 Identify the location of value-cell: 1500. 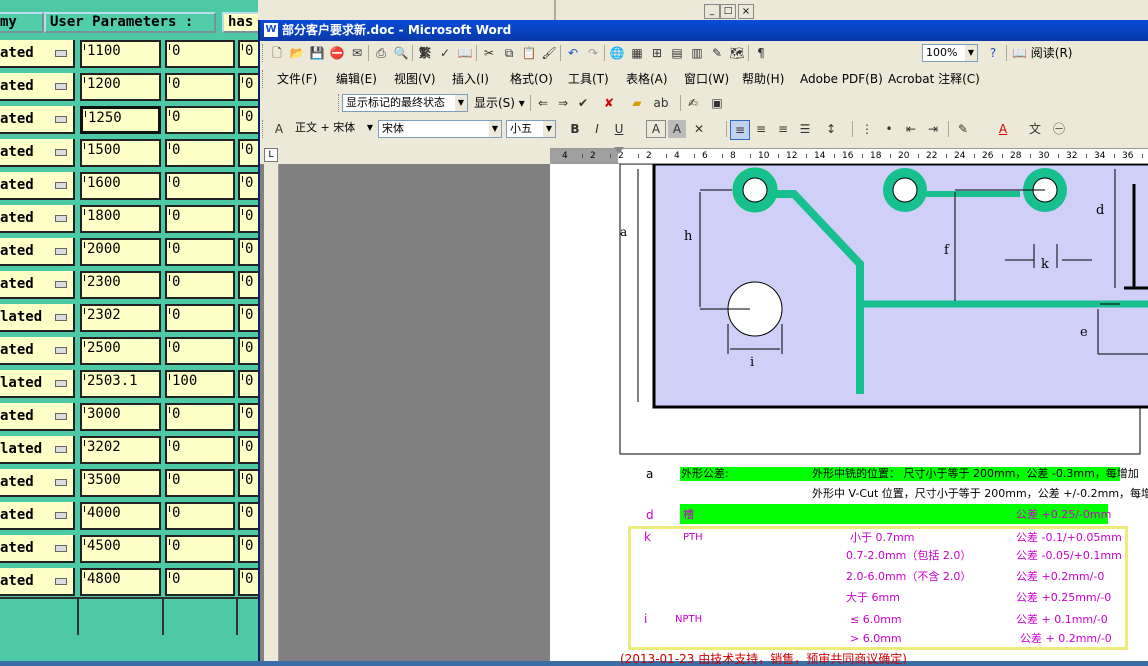
(120, 153).